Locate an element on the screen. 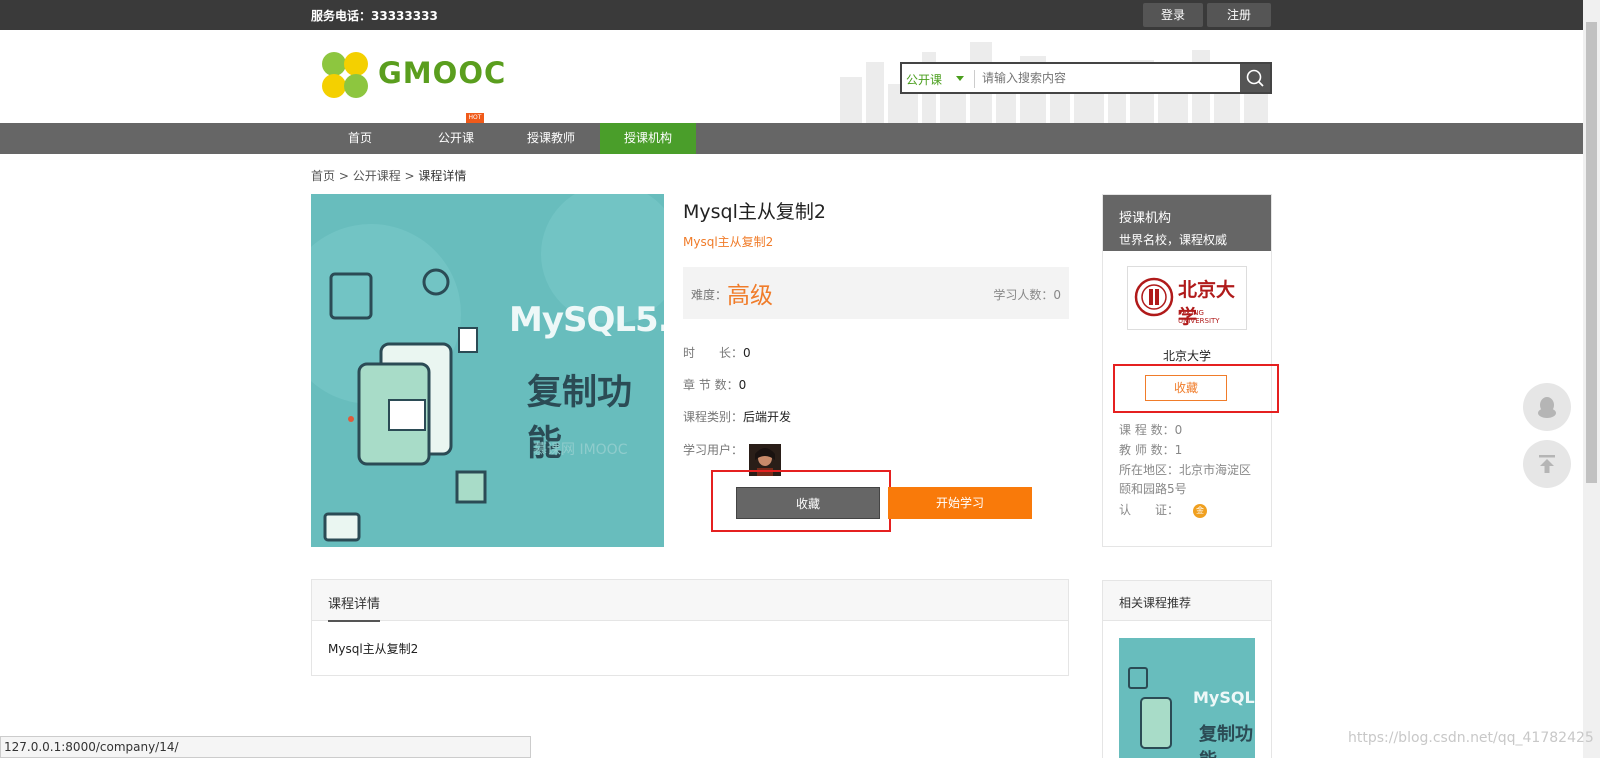  related-course-thumbnail: MySQL5.7 复制功能 is located at coordinates (1187, 698).